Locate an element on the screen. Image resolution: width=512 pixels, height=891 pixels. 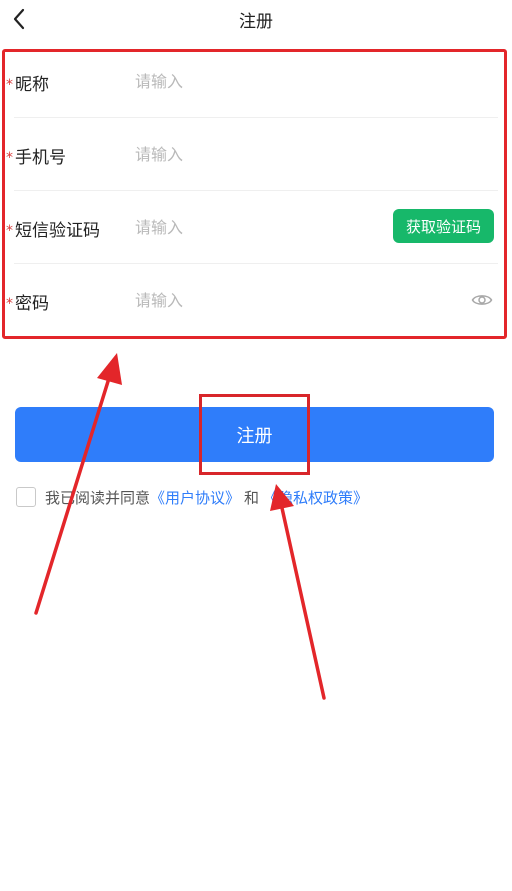
sms-code-label: 短信验证码 is located at coordinates (57, 231).